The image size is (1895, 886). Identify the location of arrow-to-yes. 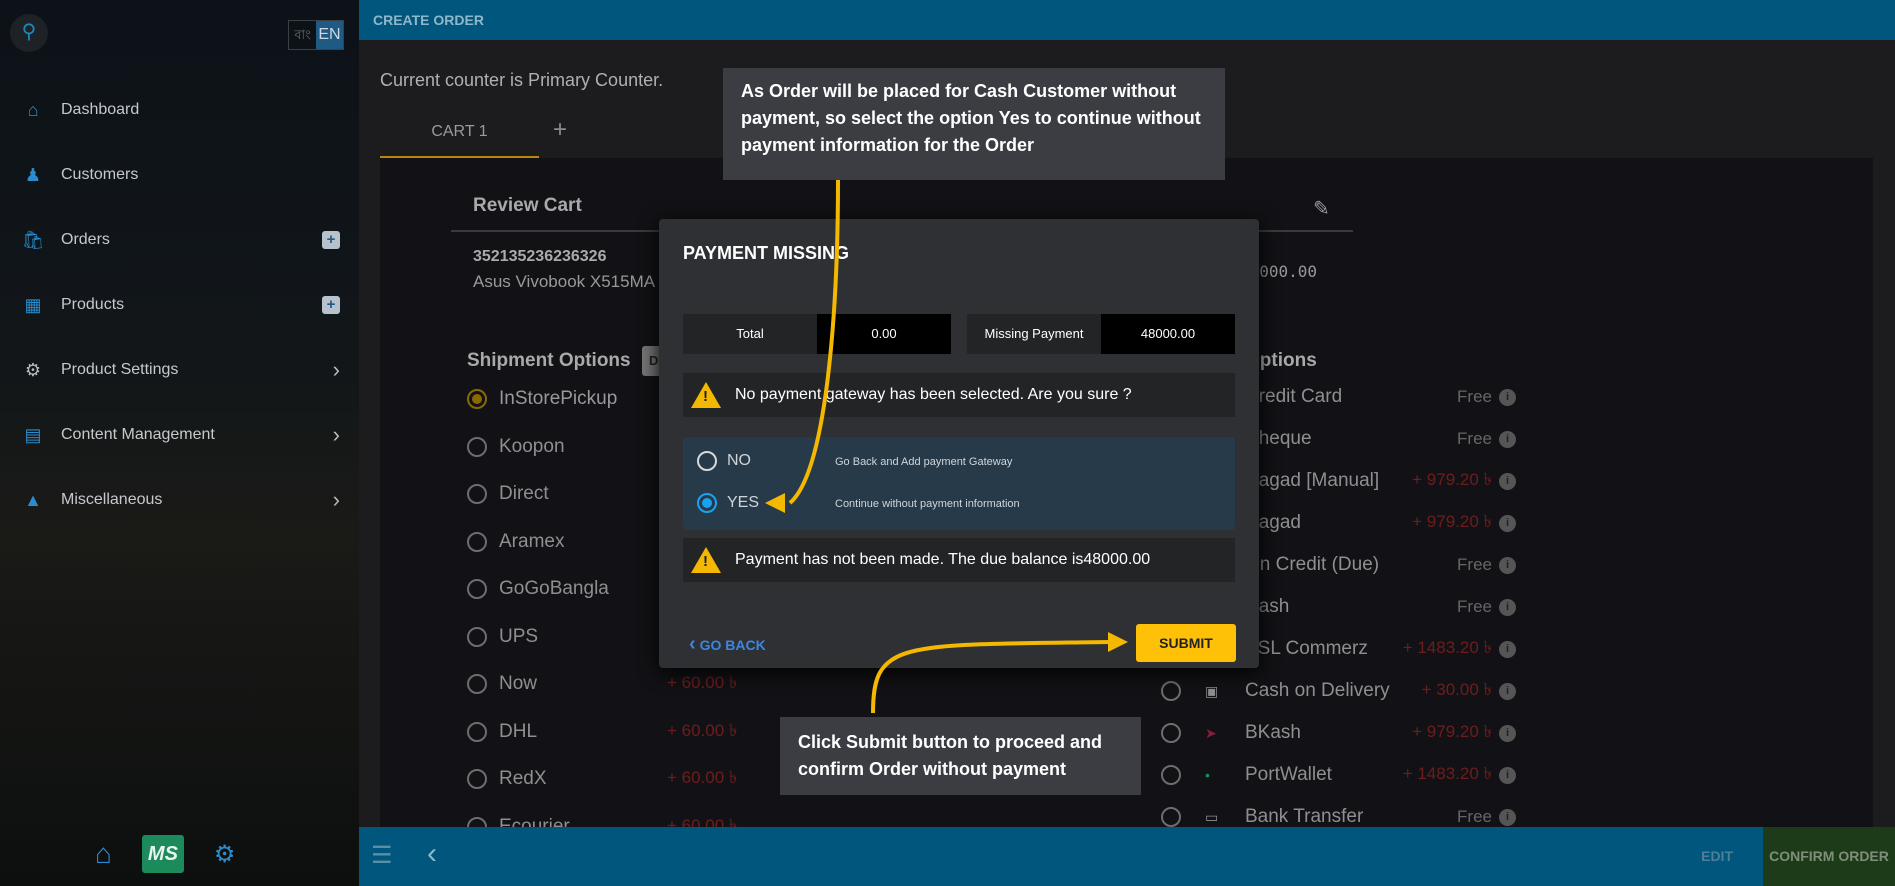
(814, 342).